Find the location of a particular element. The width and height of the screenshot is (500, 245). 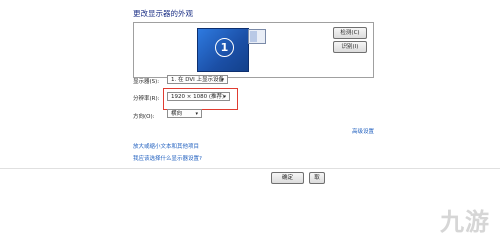

identify-button: 识别(I) is located at coordinates (350, 47).